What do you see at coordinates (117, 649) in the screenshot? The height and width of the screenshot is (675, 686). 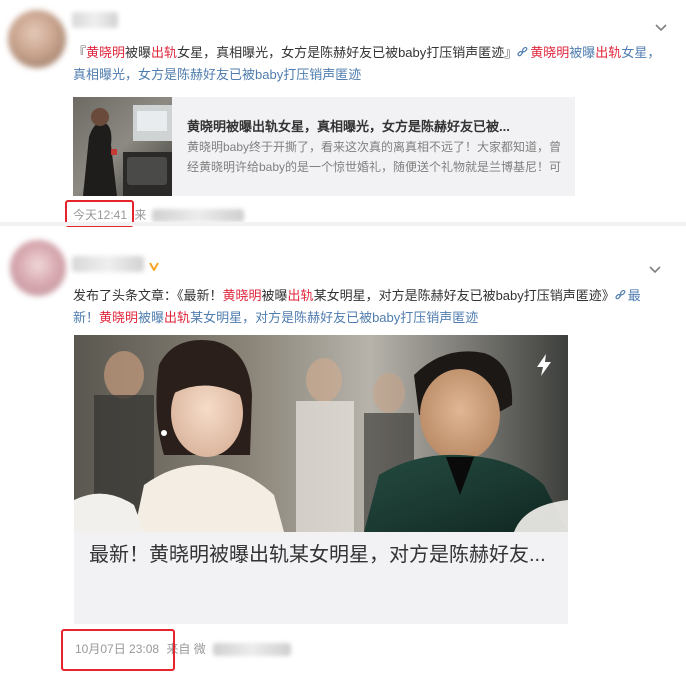 I see `post-timestamp: 10月07日 23:08` at bounding box center [117, 649].